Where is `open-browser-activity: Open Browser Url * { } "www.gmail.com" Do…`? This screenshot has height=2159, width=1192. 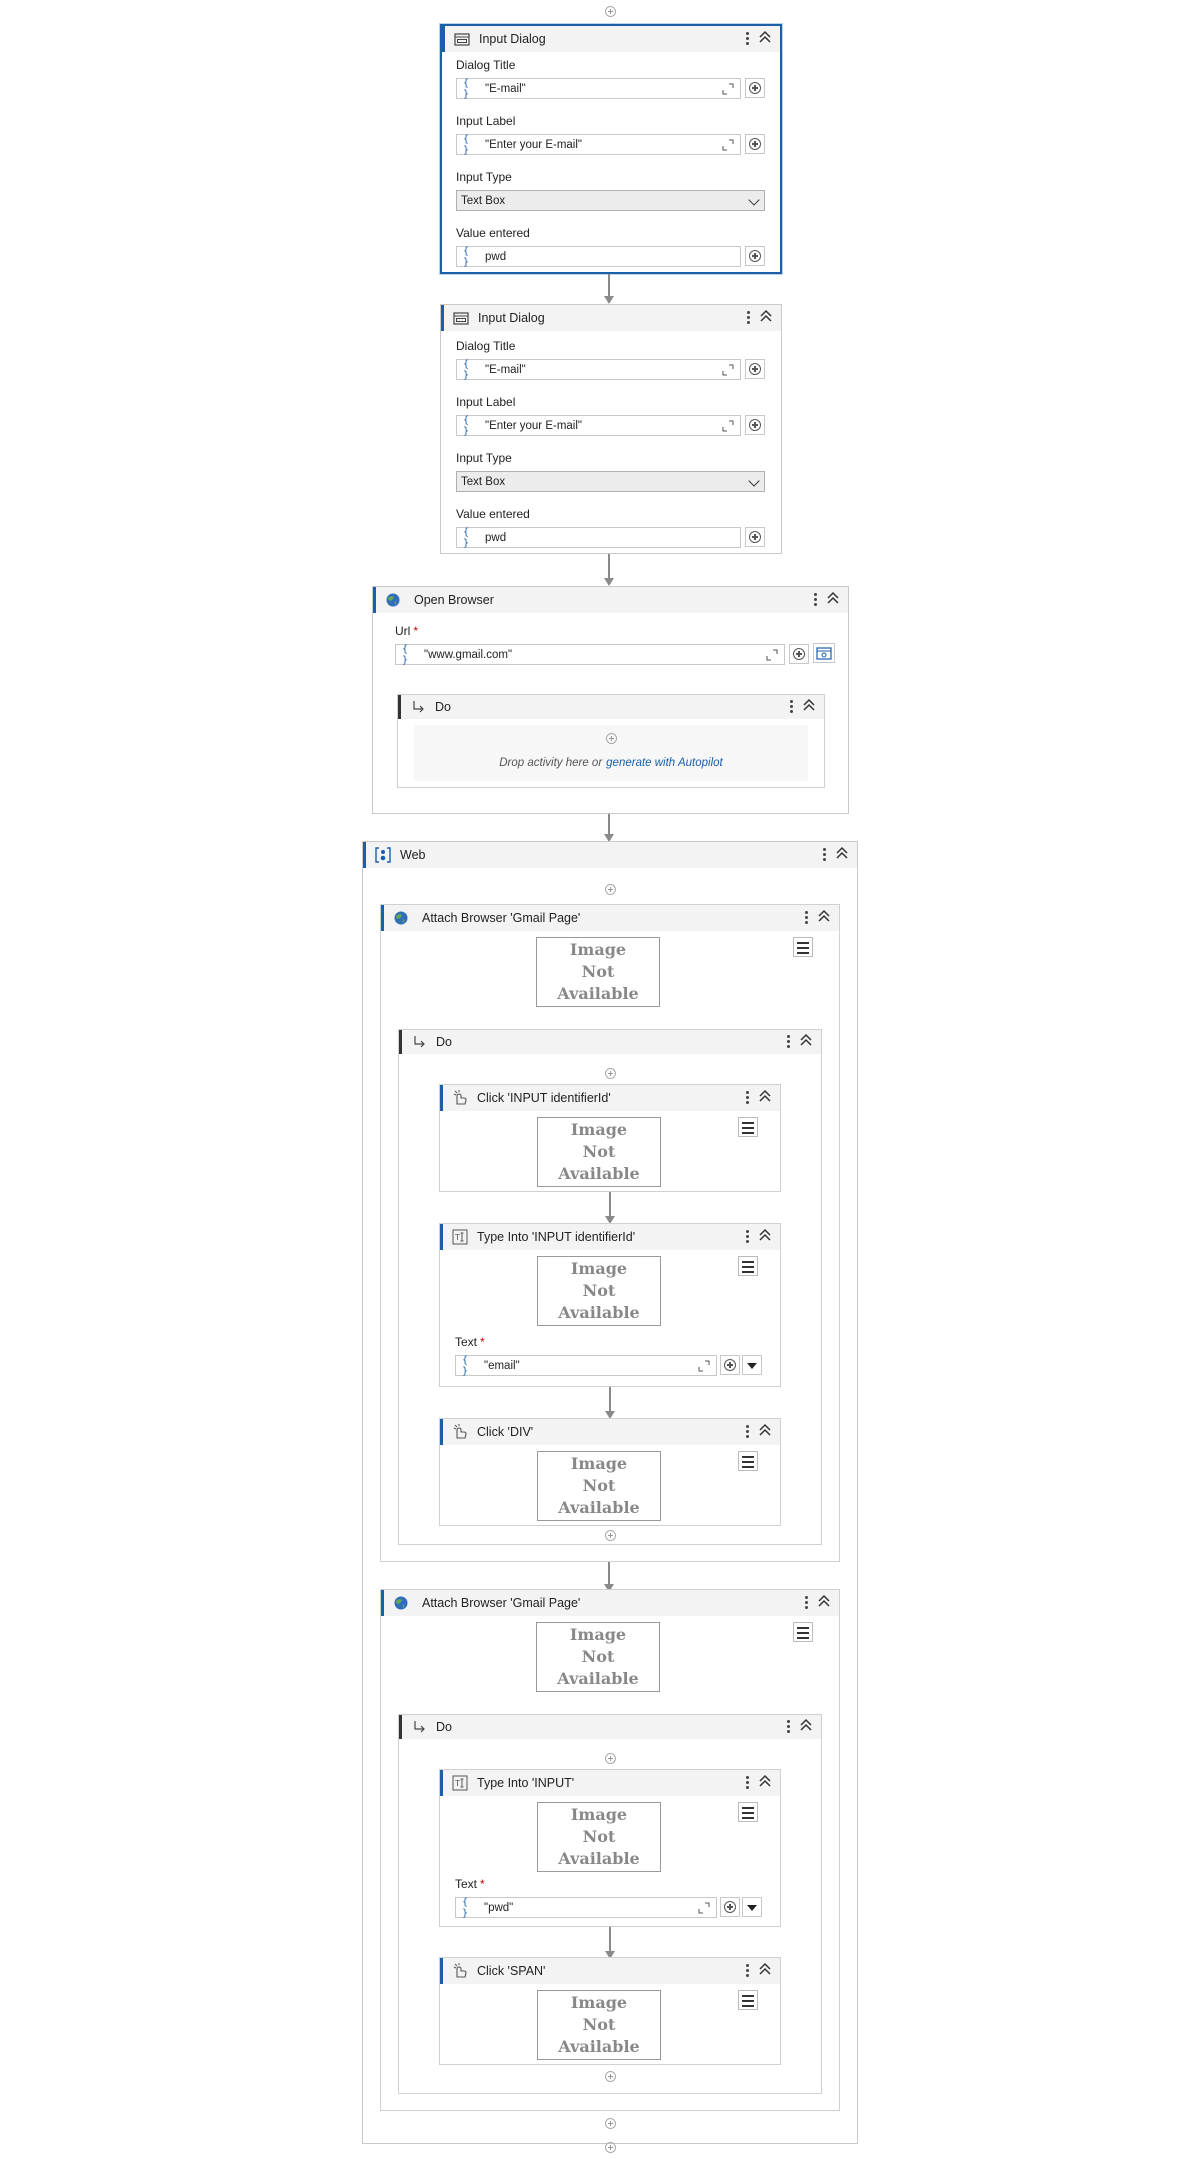 open-browser-activity: Open Browser Url * { } "www.gmail.com" Do… is located at coordinates (610, 700).